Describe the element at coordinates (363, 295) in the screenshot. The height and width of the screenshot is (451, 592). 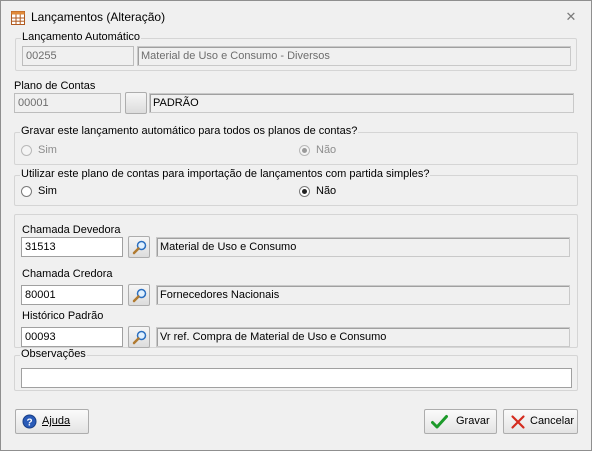
I see `chamada-credora-description: Fornecedores Nacionais` at that location.